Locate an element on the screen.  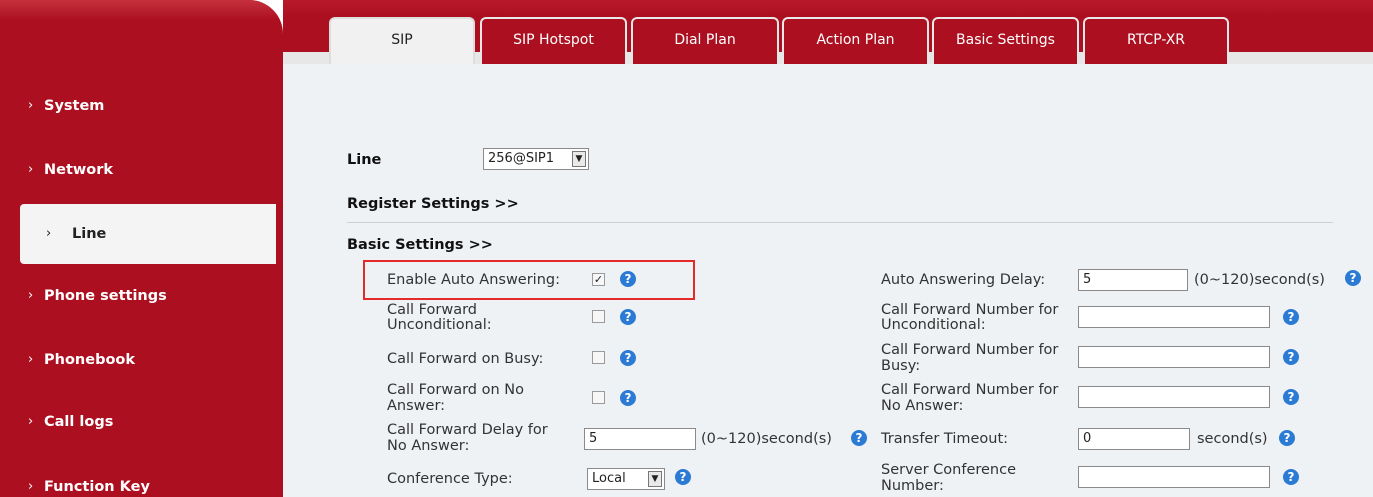
sidebar-item-network: › Network is located at coordinates (138, 170).